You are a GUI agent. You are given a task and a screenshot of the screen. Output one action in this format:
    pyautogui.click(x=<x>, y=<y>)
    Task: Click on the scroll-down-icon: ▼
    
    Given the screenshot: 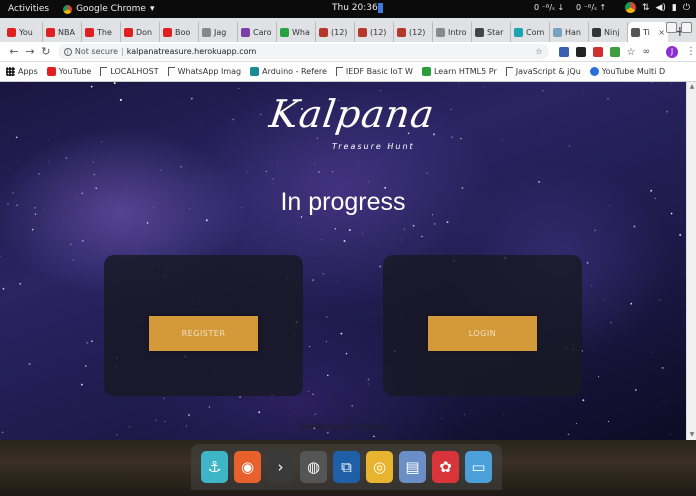 What is the action you would take?
    pyautogui.click(x=691, y=435)
    